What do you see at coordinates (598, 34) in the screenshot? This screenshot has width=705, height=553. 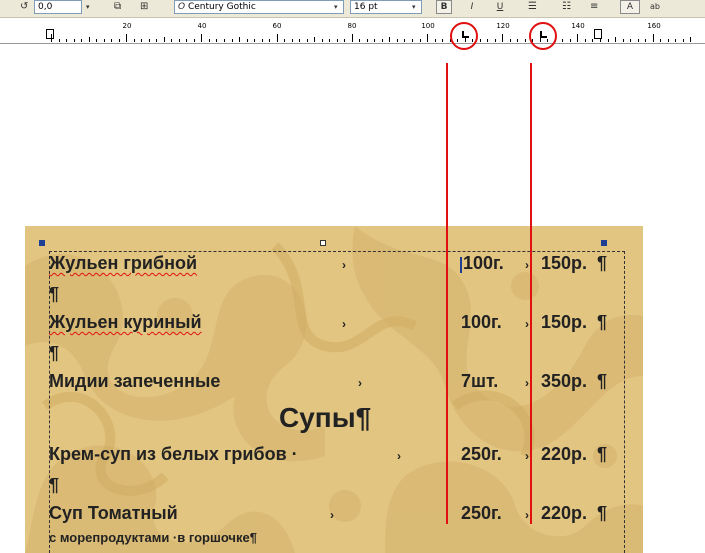 I see `right-indent-marker` at bounding box center [598, 34].